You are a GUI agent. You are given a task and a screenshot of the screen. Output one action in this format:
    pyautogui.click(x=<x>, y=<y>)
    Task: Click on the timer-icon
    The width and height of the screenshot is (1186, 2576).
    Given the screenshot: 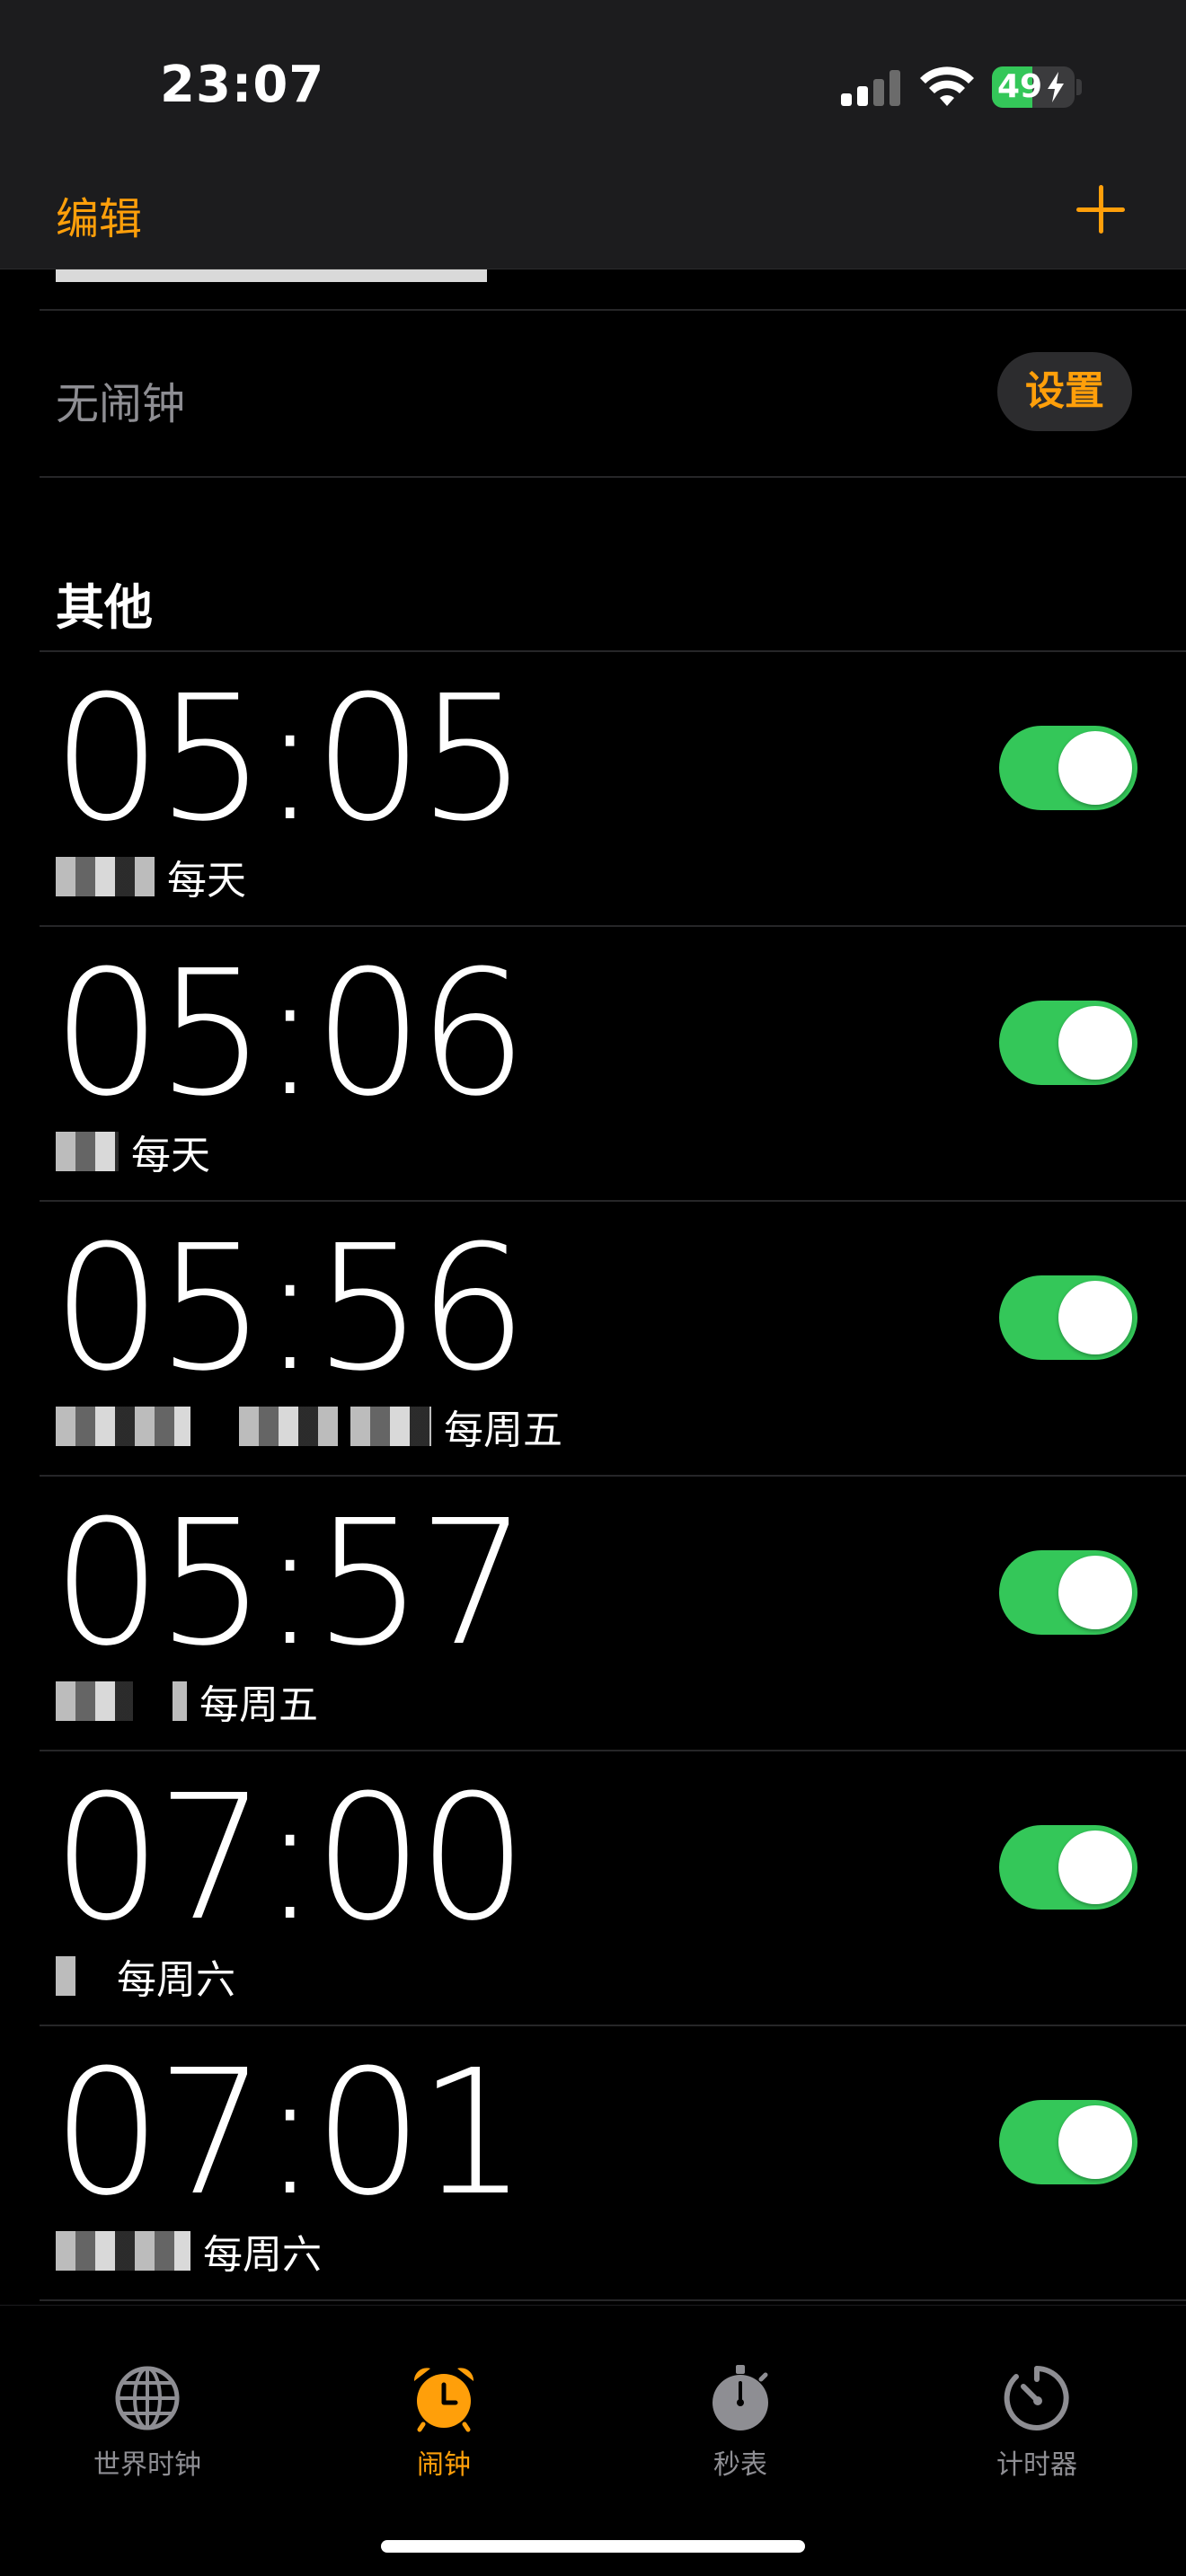 What is the action you would take?
    pyautogui.click(x=1036, y=2398)
    